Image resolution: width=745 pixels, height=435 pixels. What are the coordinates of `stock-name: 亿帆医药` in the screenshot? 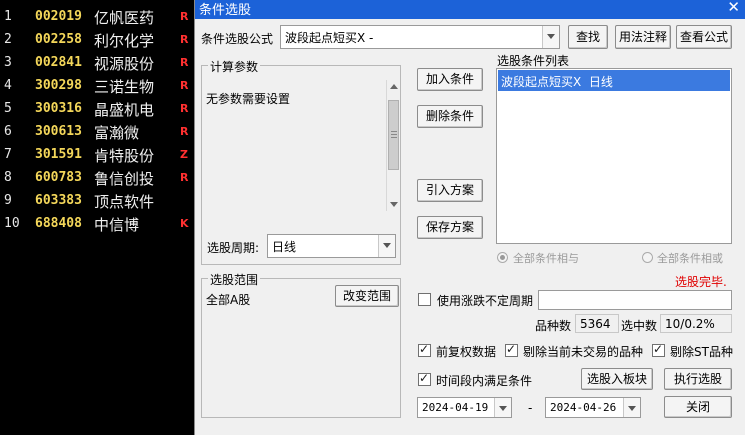 It's located at (124, 18).